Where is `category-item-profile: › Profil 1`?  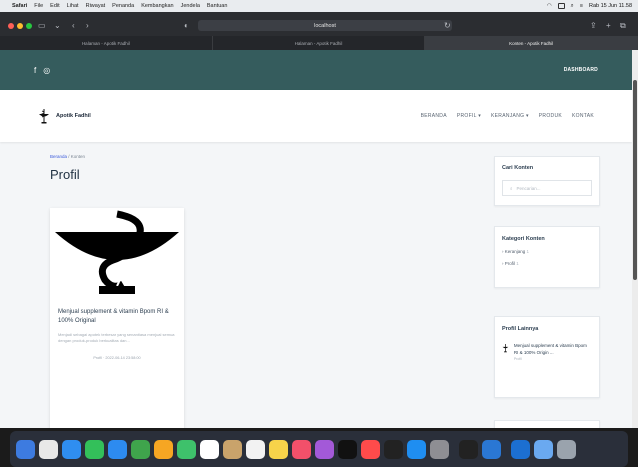 category-item-profile: › Profil 1 is located at coordinates (547, 263).